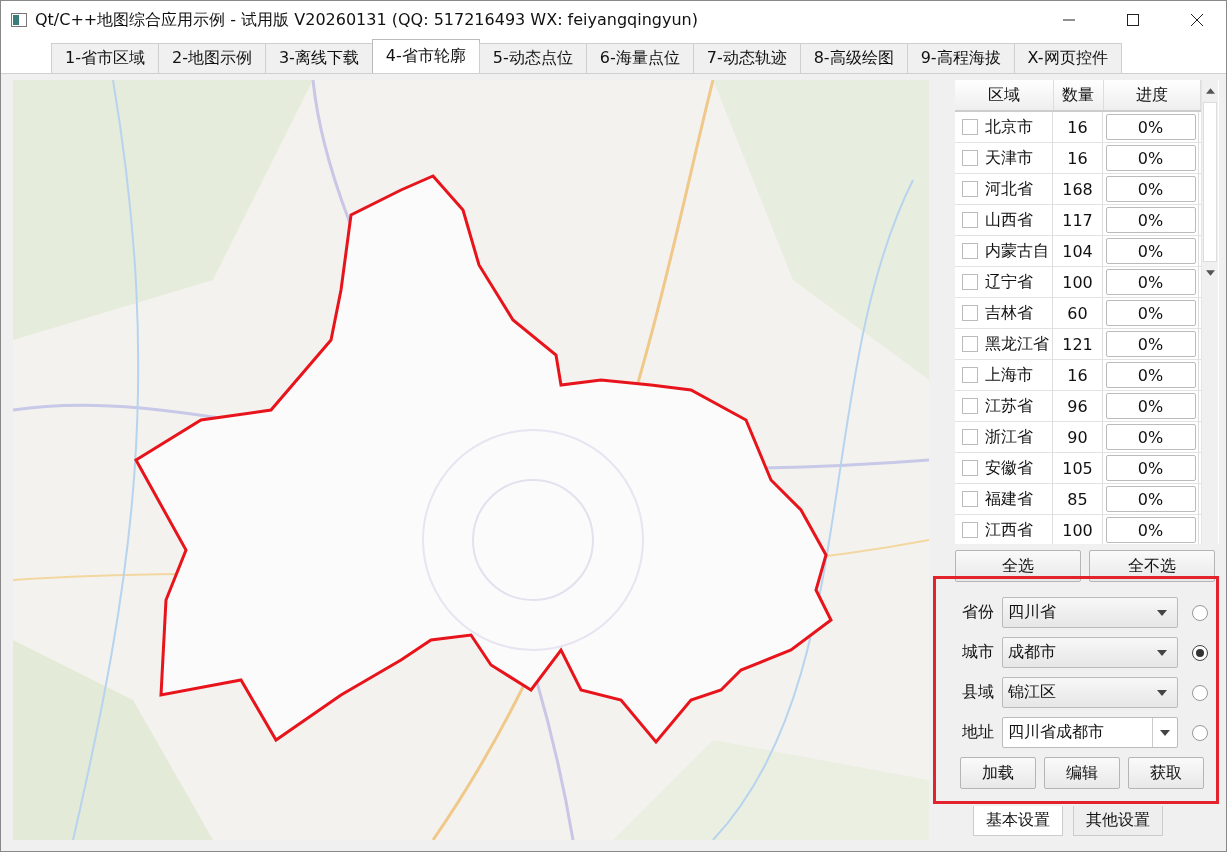  What do you see at coordinates (532, 58) in the screenshot?
I see `tab: 5-动态点位` at bounding box center [532, 58].